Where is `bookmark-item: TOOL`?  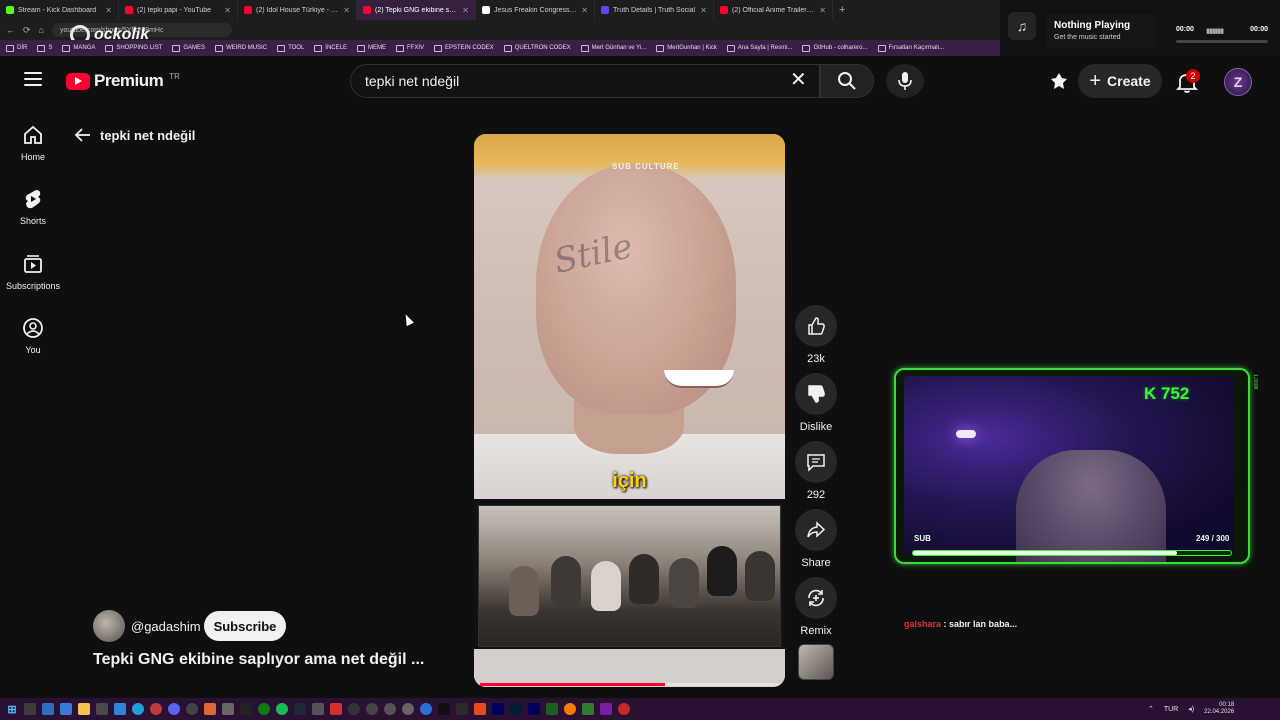 bookmark-item: TOOL is located at coordinates (290, 48).